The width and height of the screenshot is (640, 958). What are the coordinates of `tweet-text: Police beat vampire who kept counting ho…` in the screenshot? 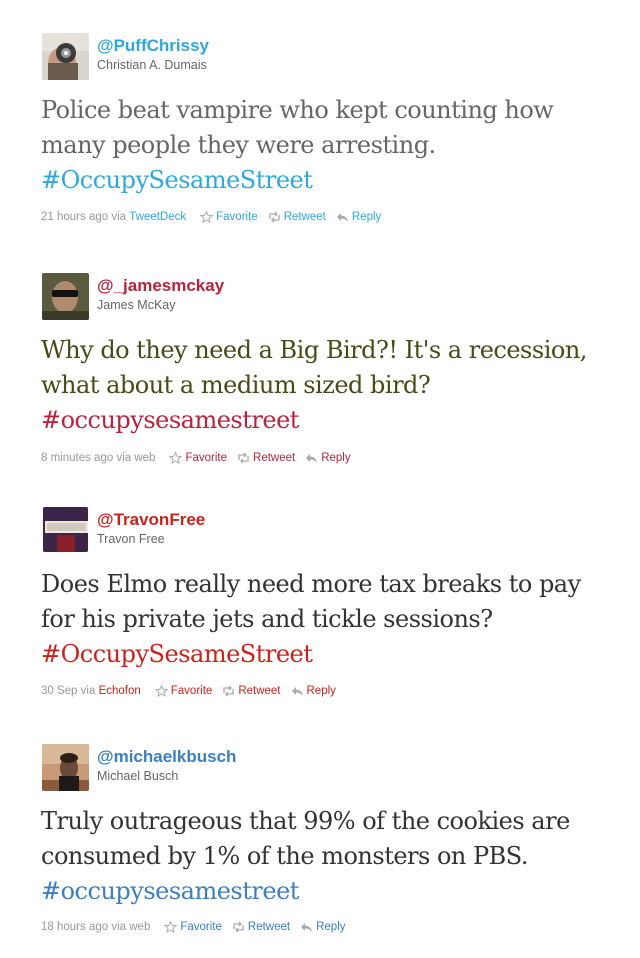 It's located at (321, 145).